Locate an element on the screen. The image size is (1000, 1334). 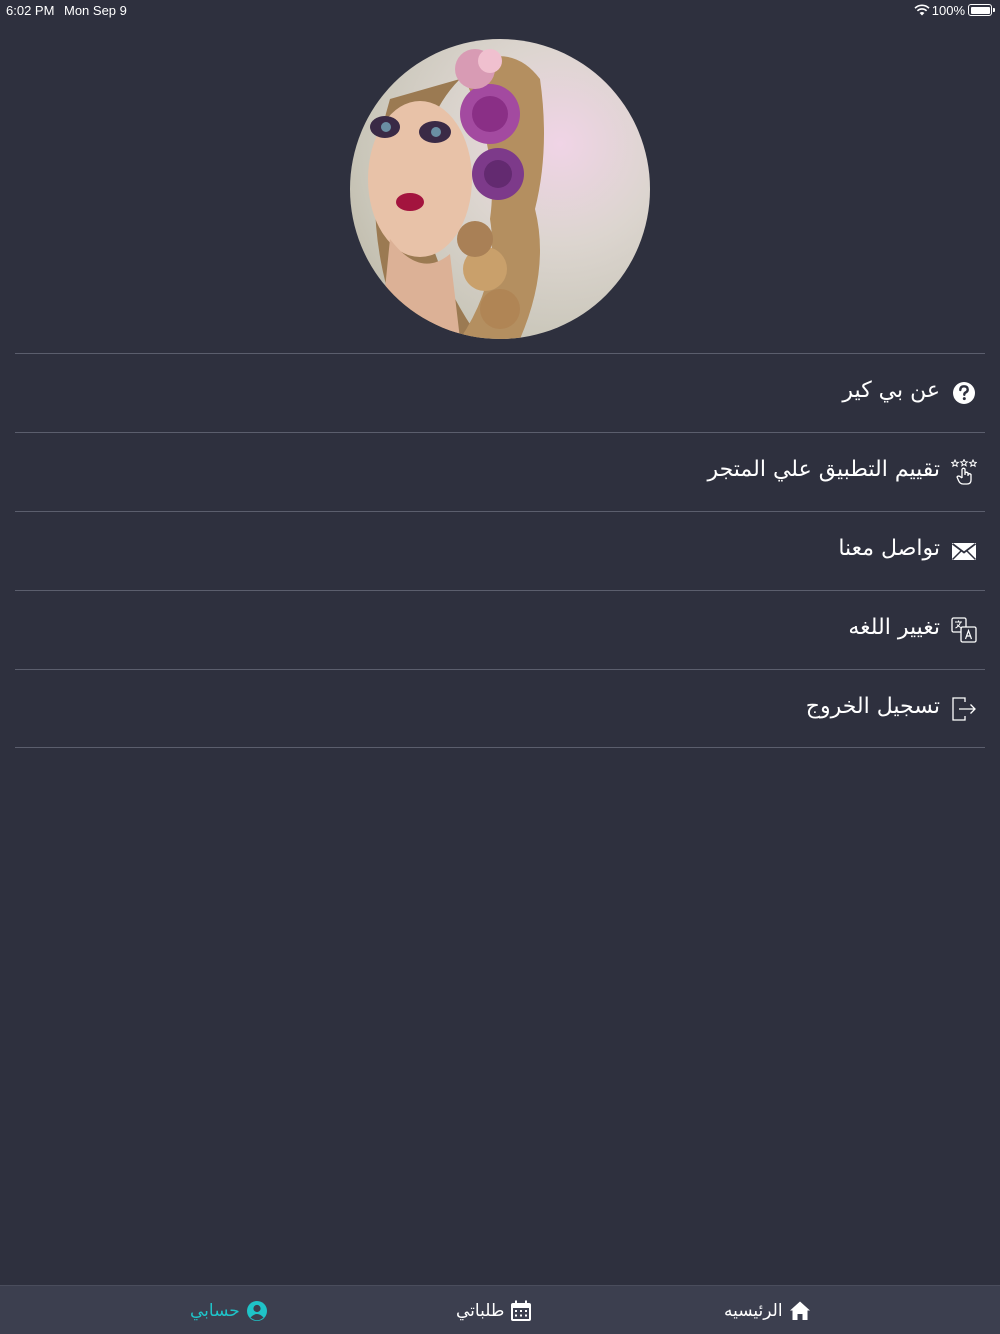
translate-icon is located at coordinates (964, 630).